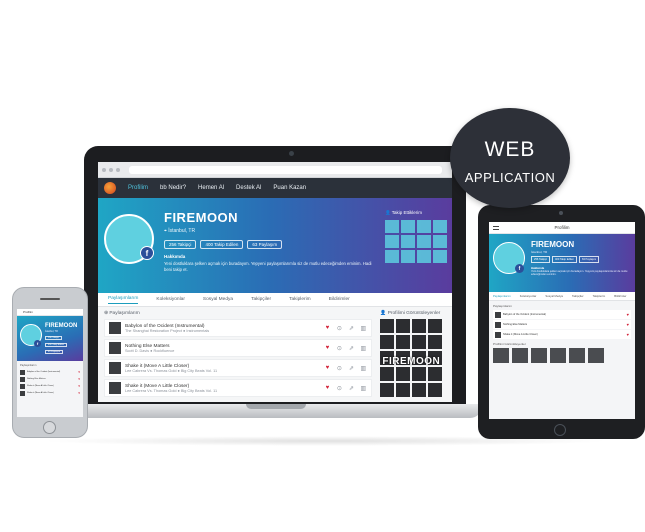 This screenshot has width=645, height=532. What do you see at coordinates (285, 169) in the screenshot?
I see `address-bar` at bounding box center [285, 169].